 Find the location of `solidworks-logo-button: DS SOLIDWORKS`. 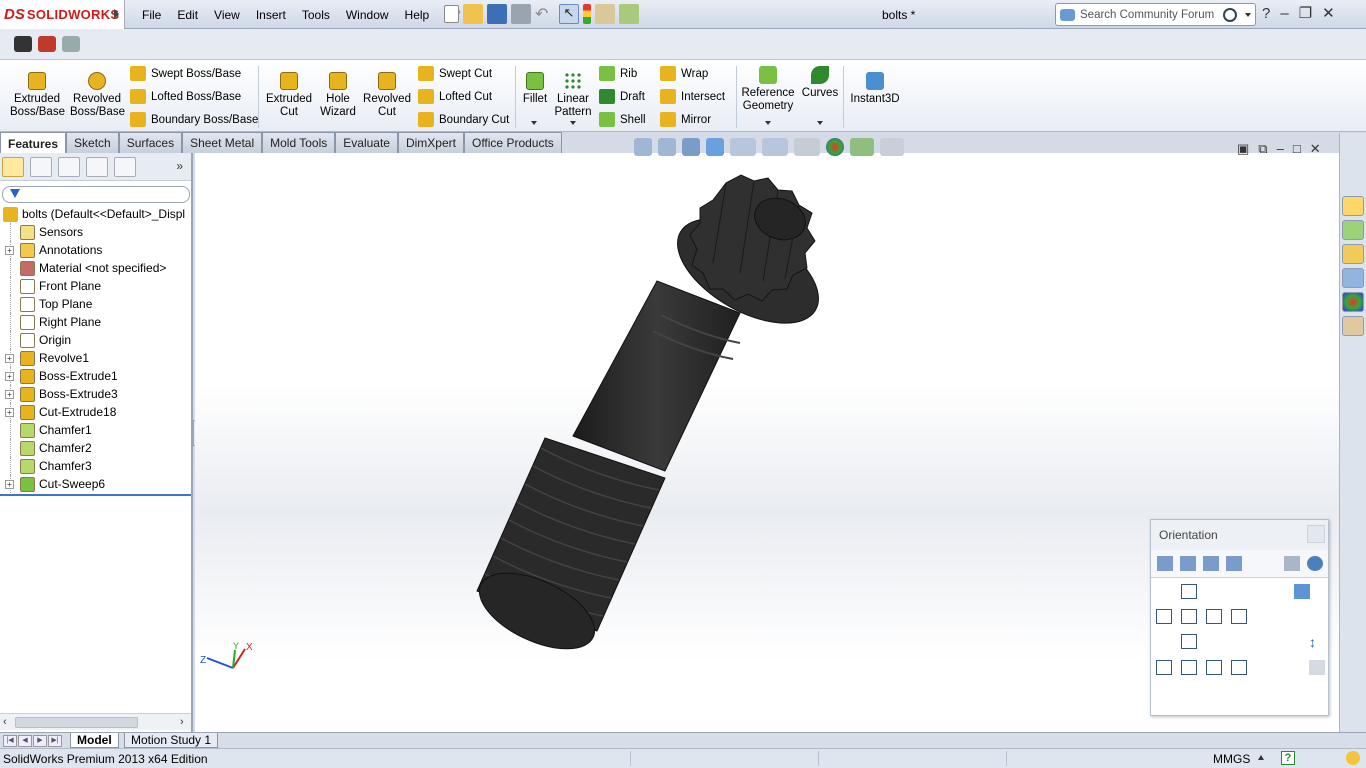

solidworks-logo-button: DS SOLIDWORKS is located at coordinates (62, 14).